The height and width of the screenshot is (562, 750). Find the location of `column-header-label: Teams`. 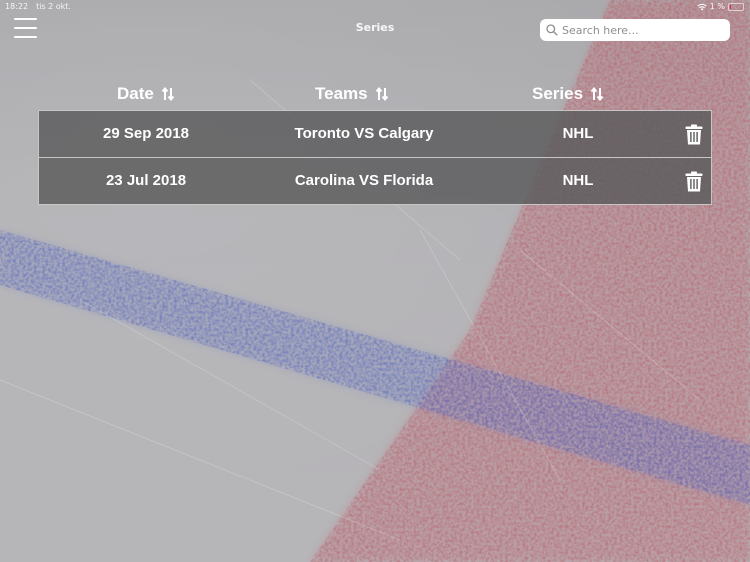

column-header-label: Teams is located at coordinates (341, 93).